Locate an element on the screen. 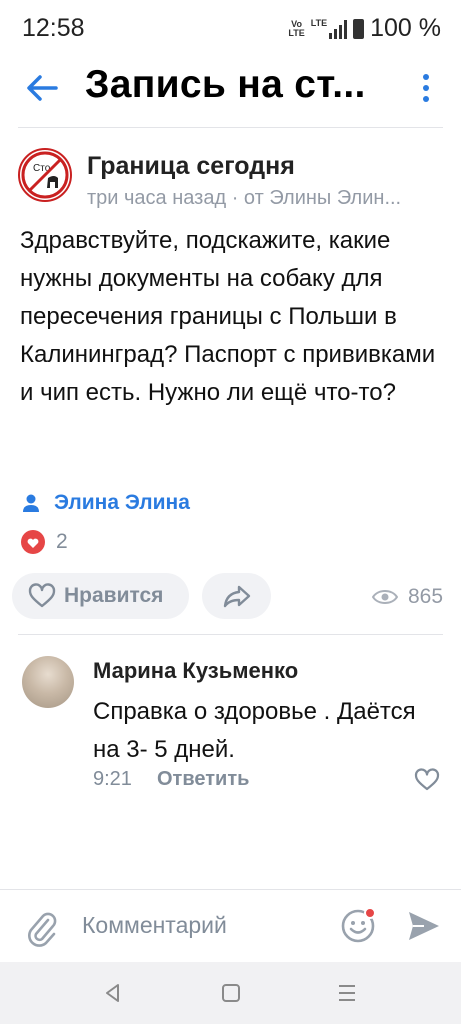 The image size is (461, 1024). commenter-avatar is located at coordinates (48, 682).